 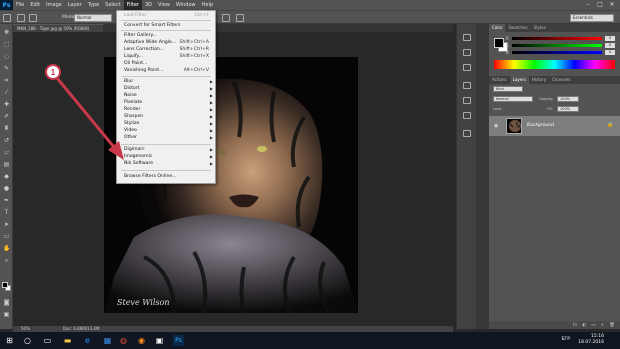 I want to click on clone-stamp-tool-icon: ♜, so click(x=6, y=129).